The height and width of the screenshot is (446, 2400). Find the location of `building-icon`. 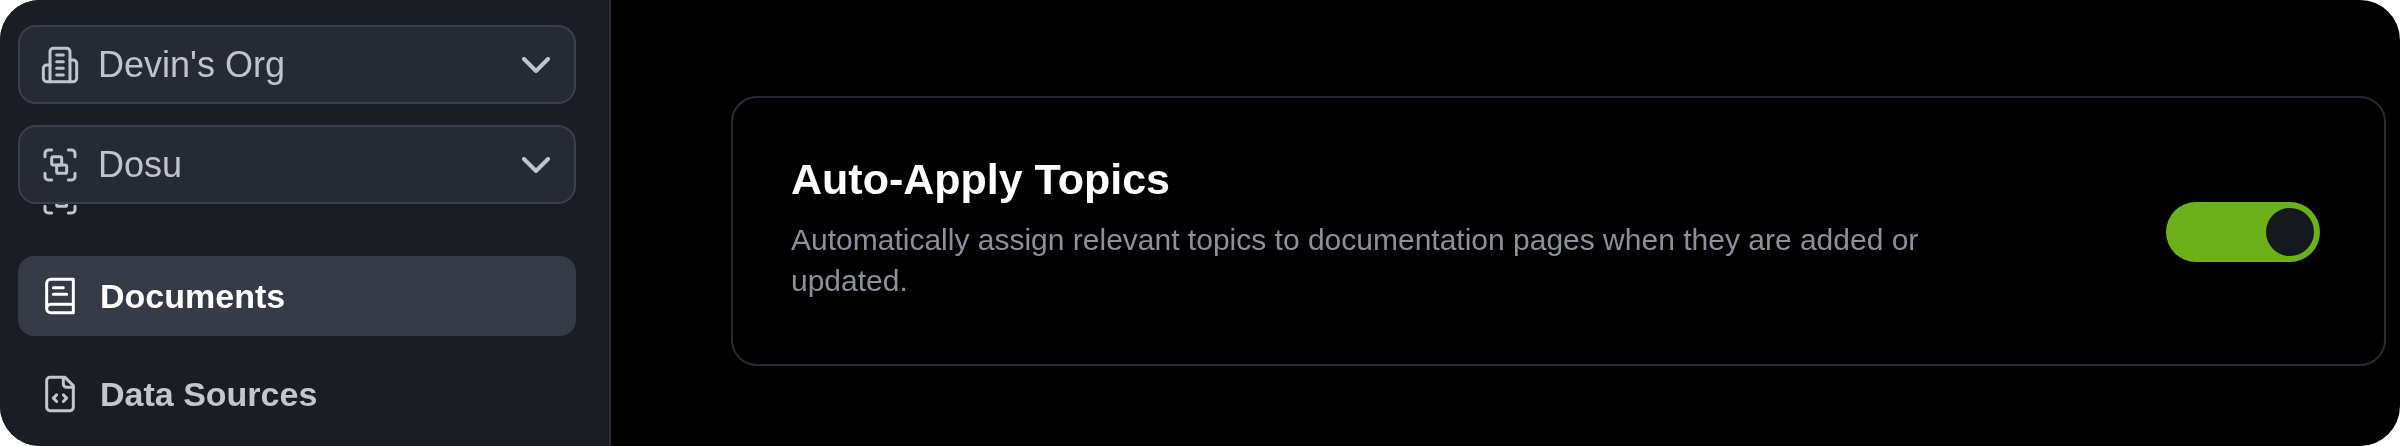

building-icon is located at coordinates (60, 64).